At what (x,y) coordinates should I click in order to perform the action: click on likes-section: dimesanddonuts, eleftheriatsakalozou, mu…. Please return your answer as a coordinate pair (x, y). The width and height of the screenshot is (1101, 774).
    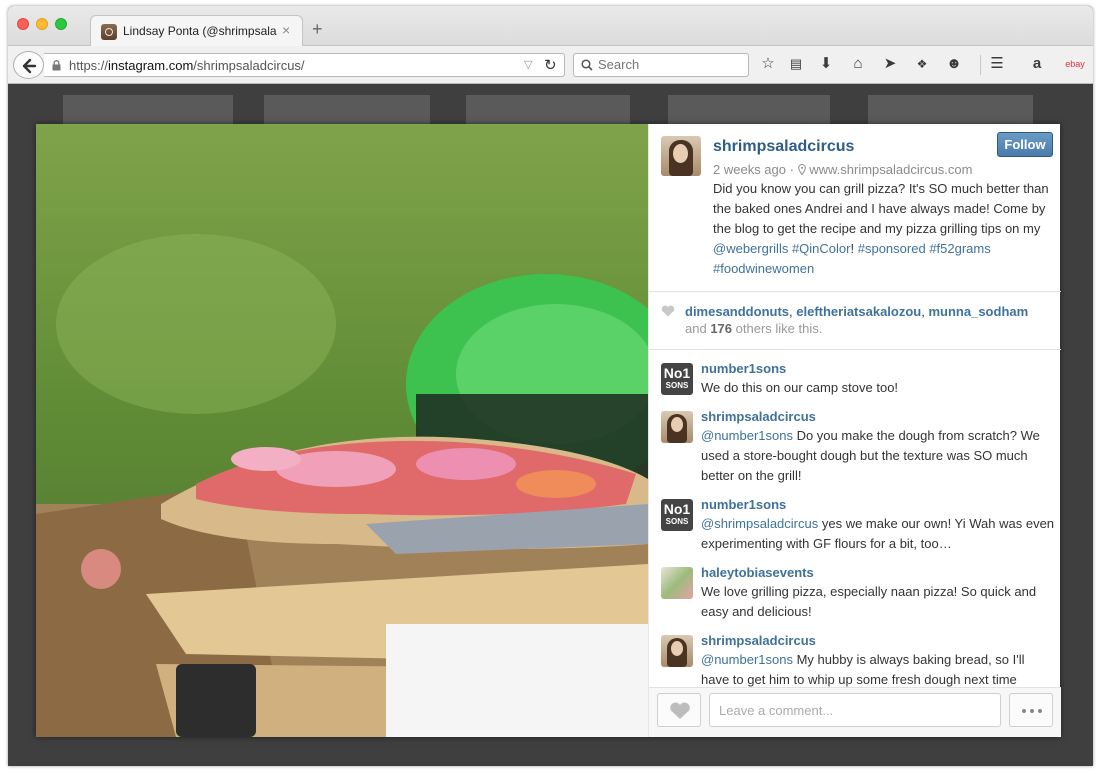
    Looking at the image, I should click on (855, 321).